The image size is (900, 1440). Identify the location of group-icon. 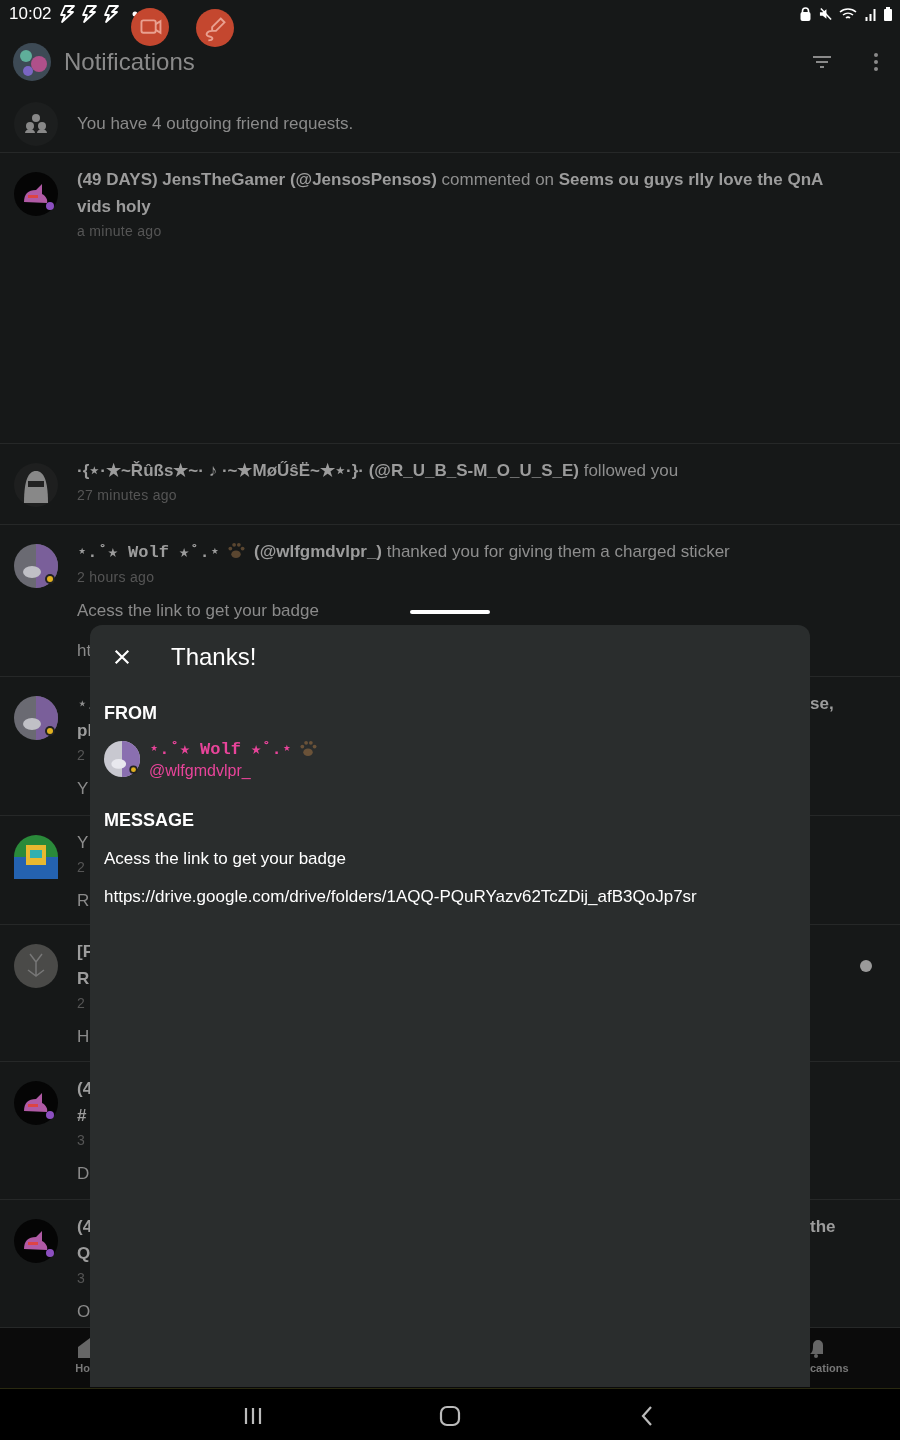
(36, 123).